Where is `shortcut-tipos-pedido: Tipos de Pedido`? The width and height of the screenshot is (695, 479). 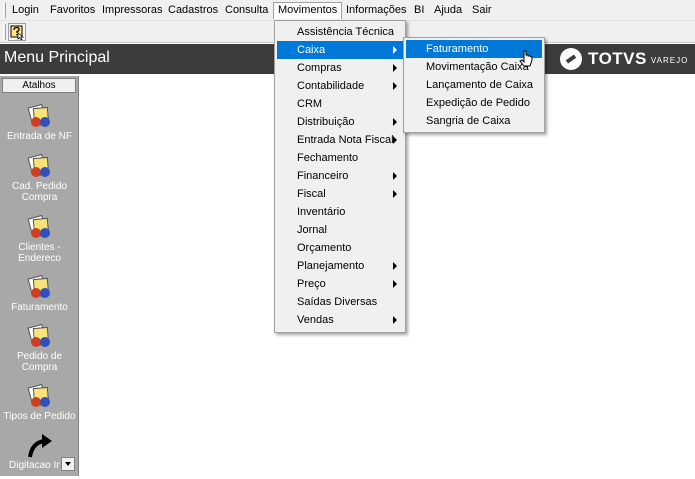
shortcut-tipos-pedido: Tipos de Pedido is located at coordinates (39, 402).